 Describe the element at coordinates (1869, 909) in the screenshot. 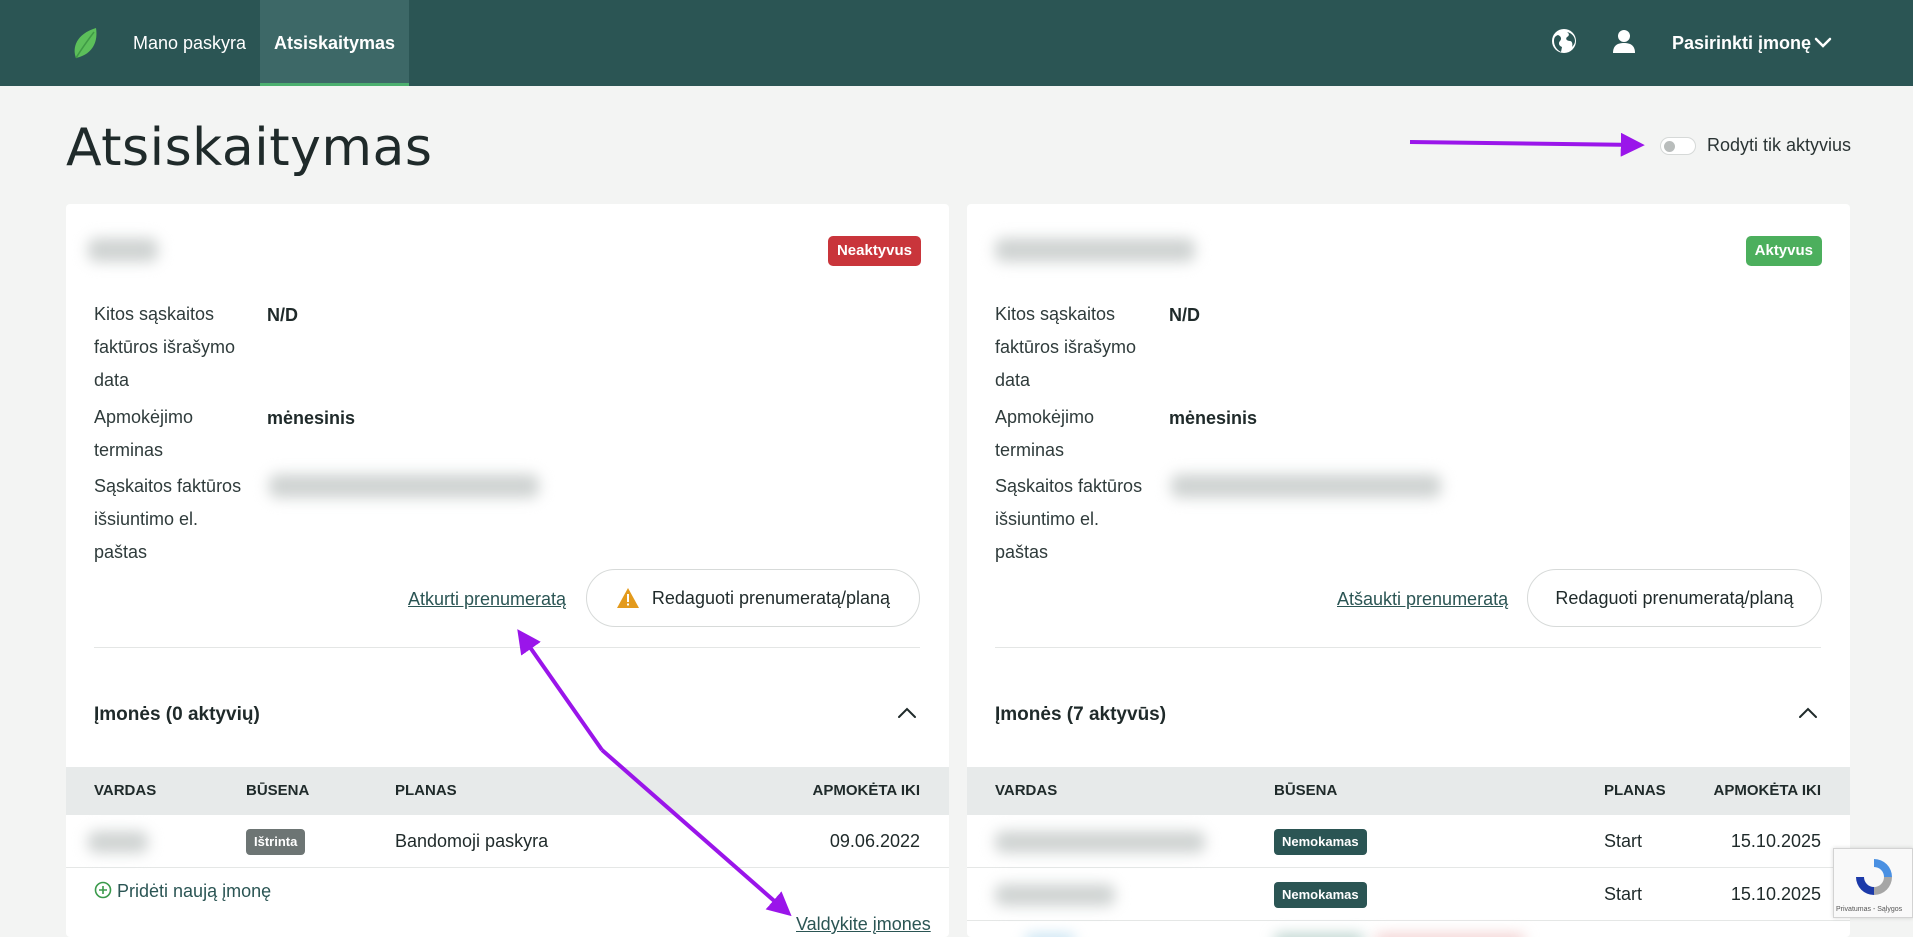

I see `recaptcha-terms-text: Privatumas - Sąlygos` at that location.